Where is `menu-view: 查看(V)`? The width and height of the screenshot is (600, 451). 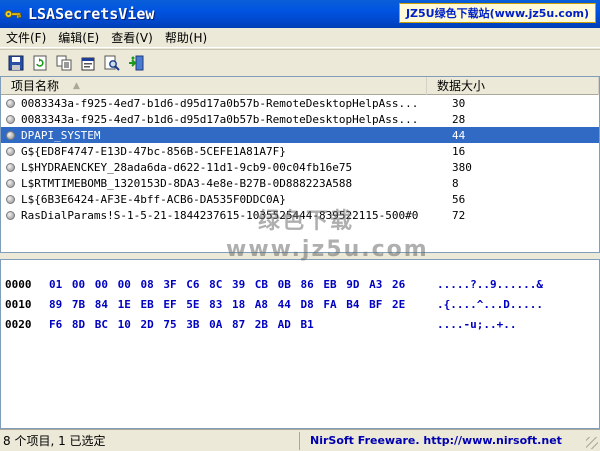
menu-view: 查看(V) is located at coordinates (132, 38).